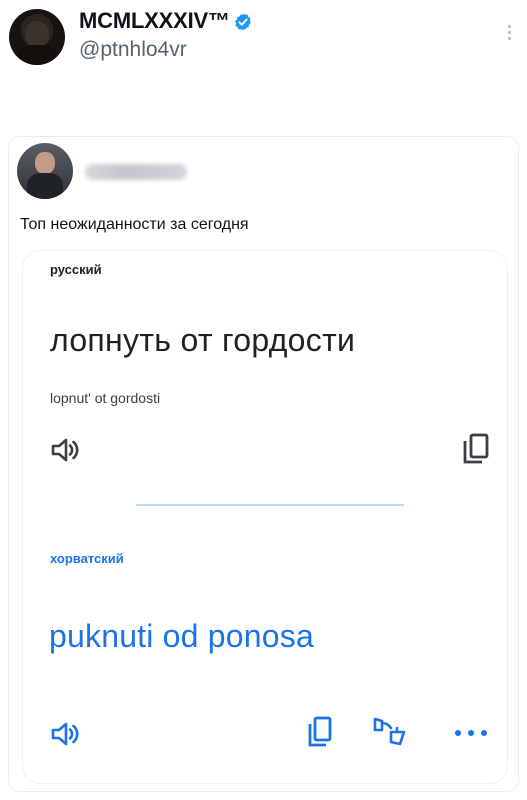 This screenshot has width=527, height=800. Describe the element at coordinates (87, 558) in the screenshot. I see `target-language-label: хорватский` at that location.